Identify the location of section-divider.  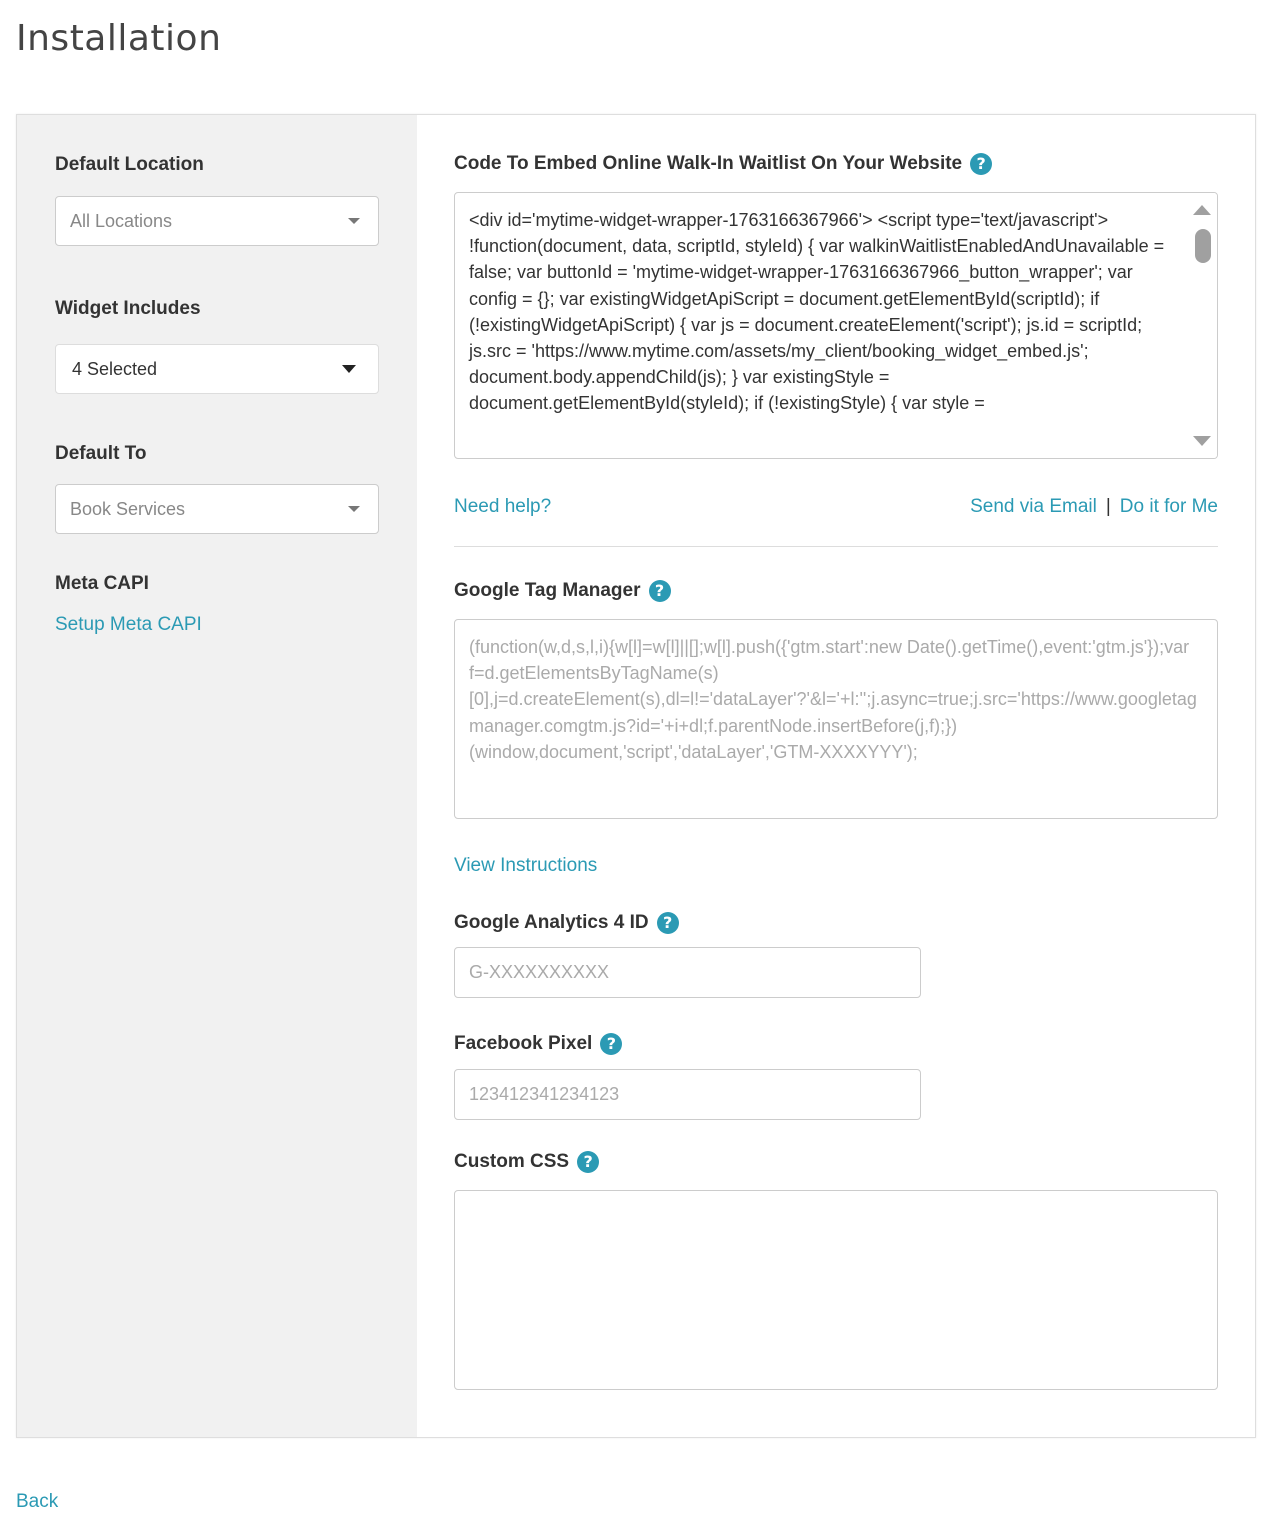
(836, 546).